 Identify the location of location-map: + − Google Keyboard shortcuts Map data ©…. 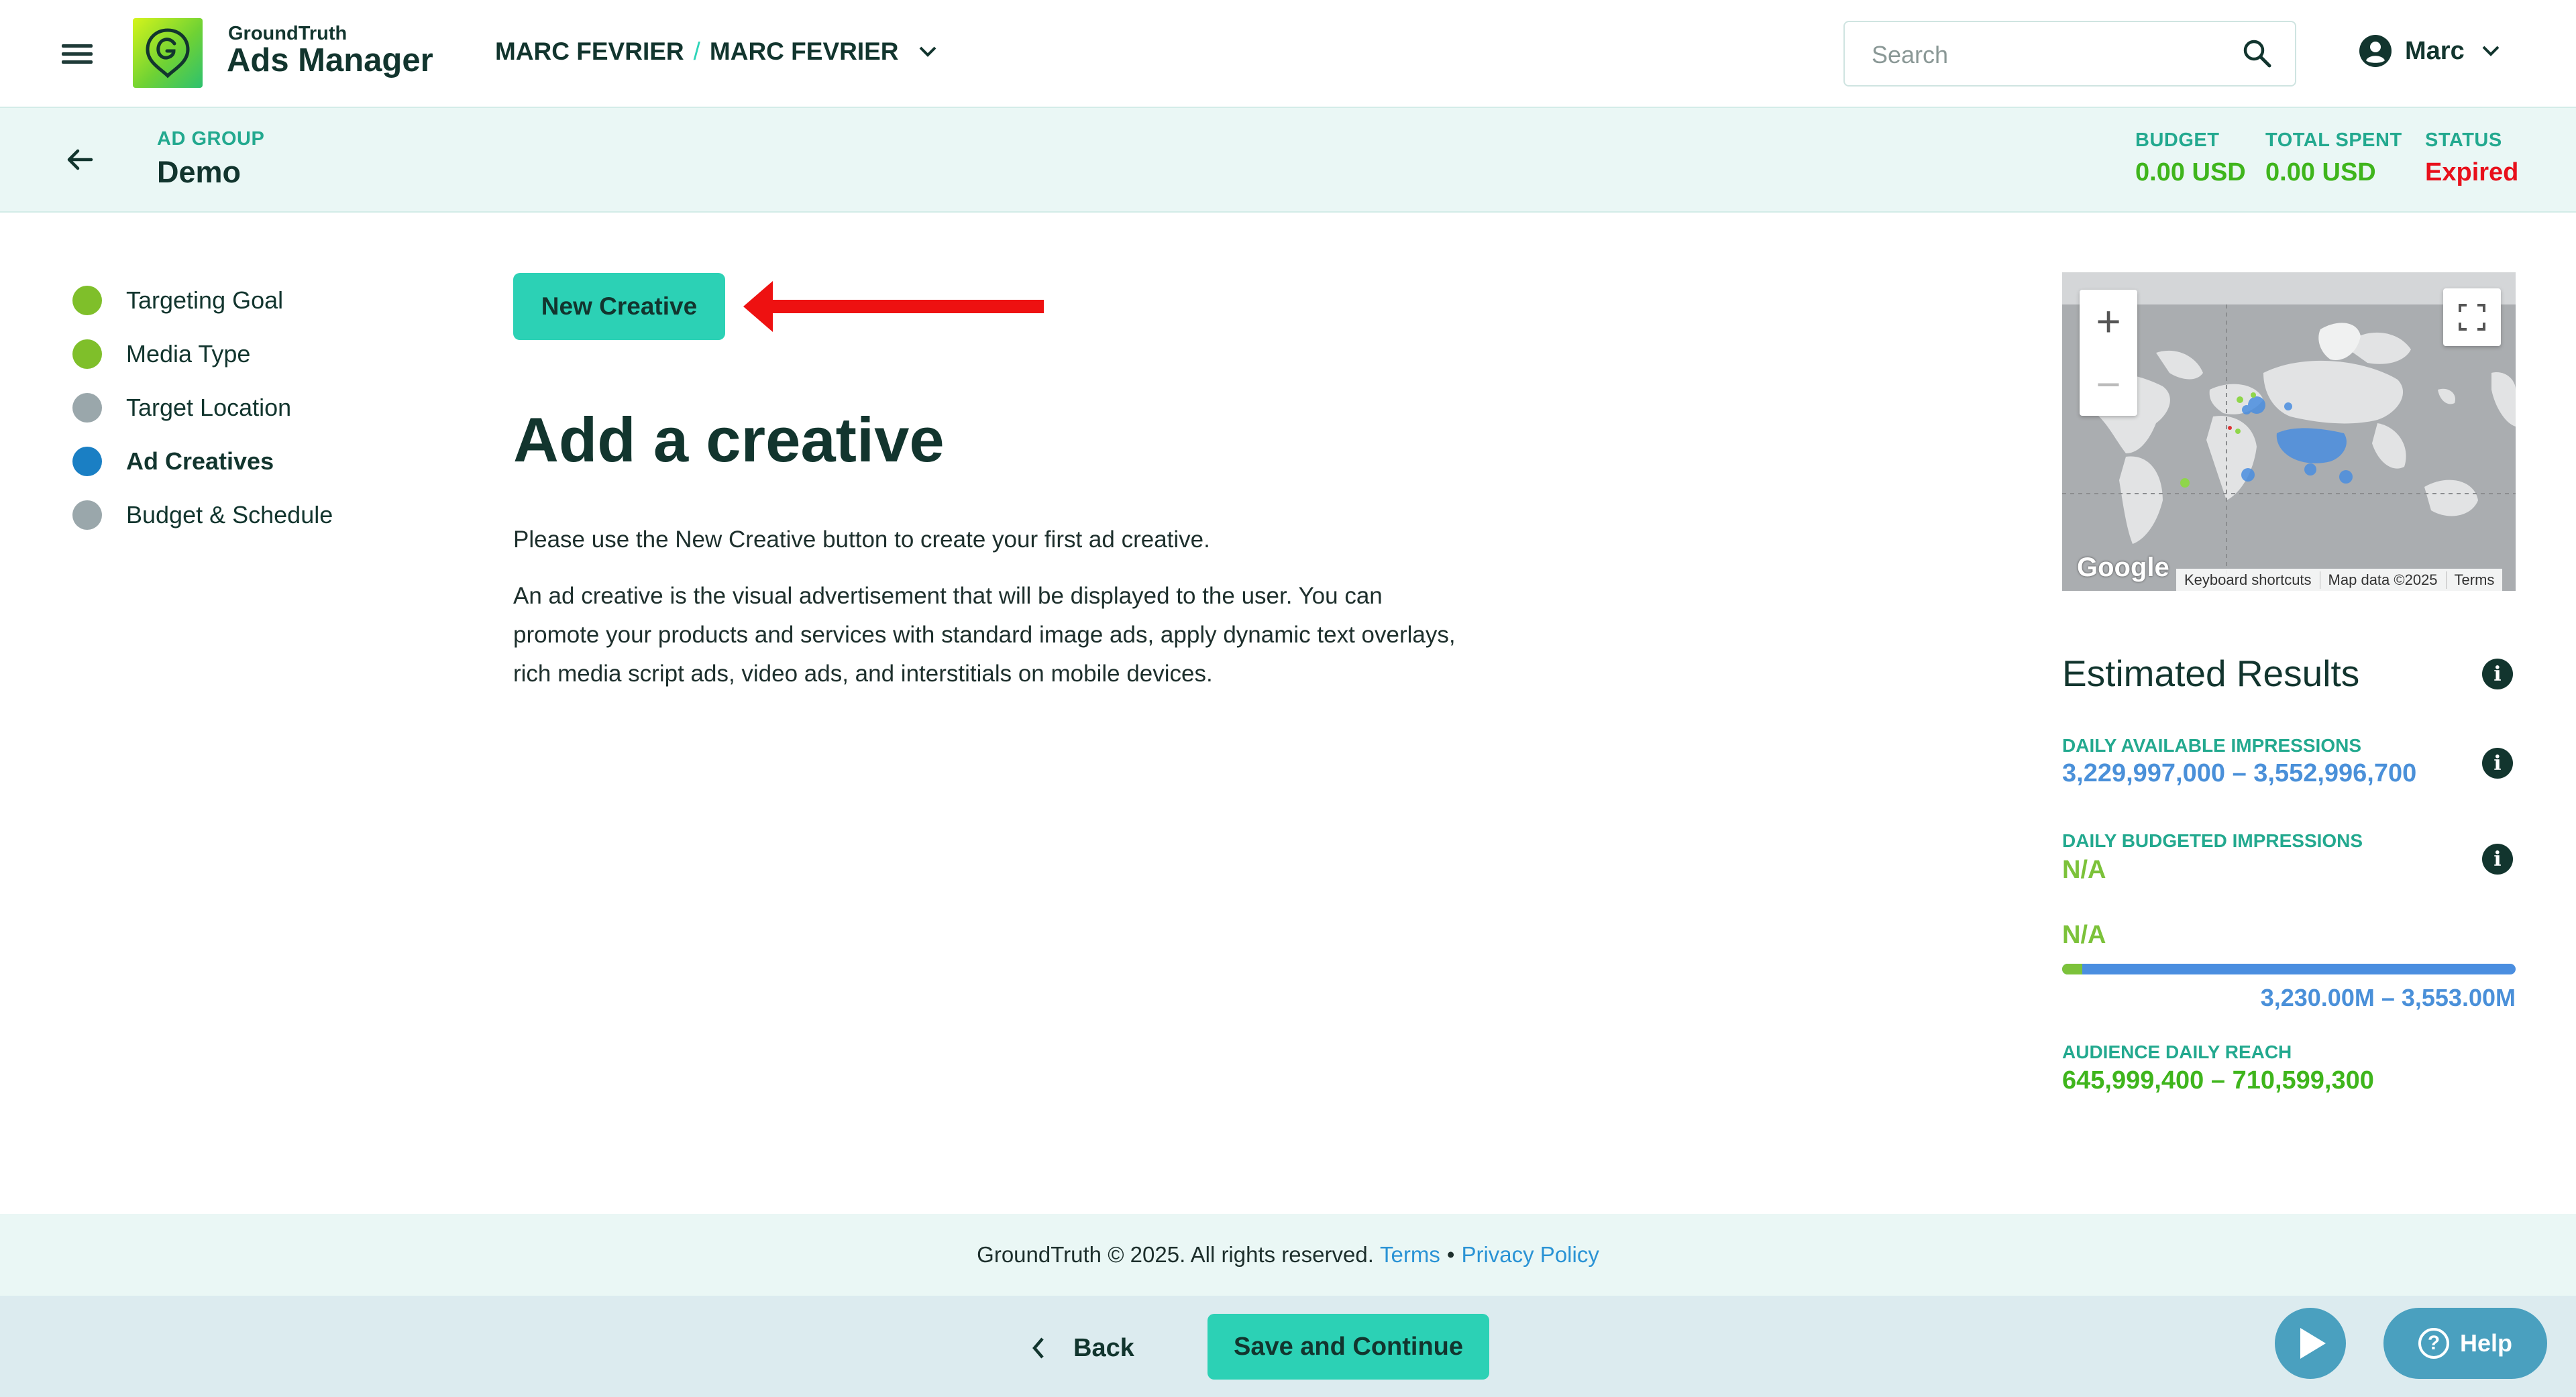
(2289, 431).